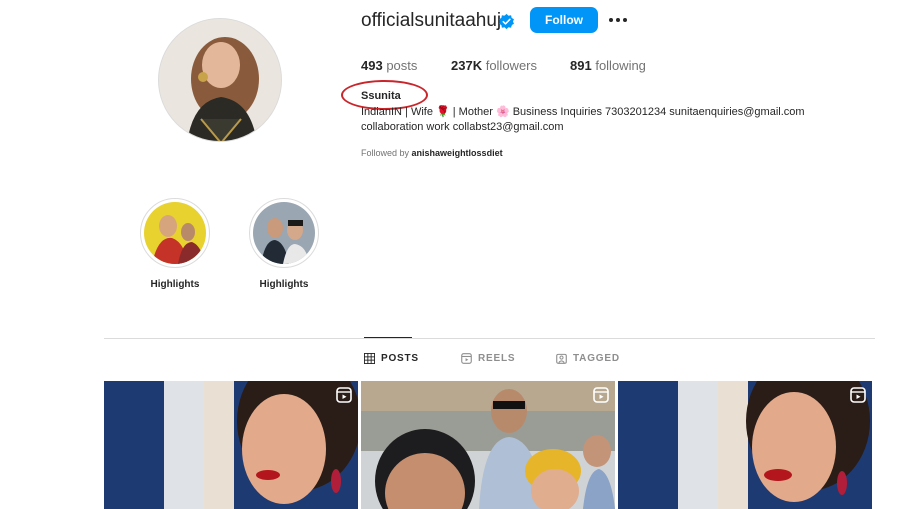 Image resolution: width=905 pixels, height=509 pixels. What do you see at coordinates (596, 358) in the screenshot?
I see `tab-tagged-label: TAGGED` at bounding box center [596, 358].